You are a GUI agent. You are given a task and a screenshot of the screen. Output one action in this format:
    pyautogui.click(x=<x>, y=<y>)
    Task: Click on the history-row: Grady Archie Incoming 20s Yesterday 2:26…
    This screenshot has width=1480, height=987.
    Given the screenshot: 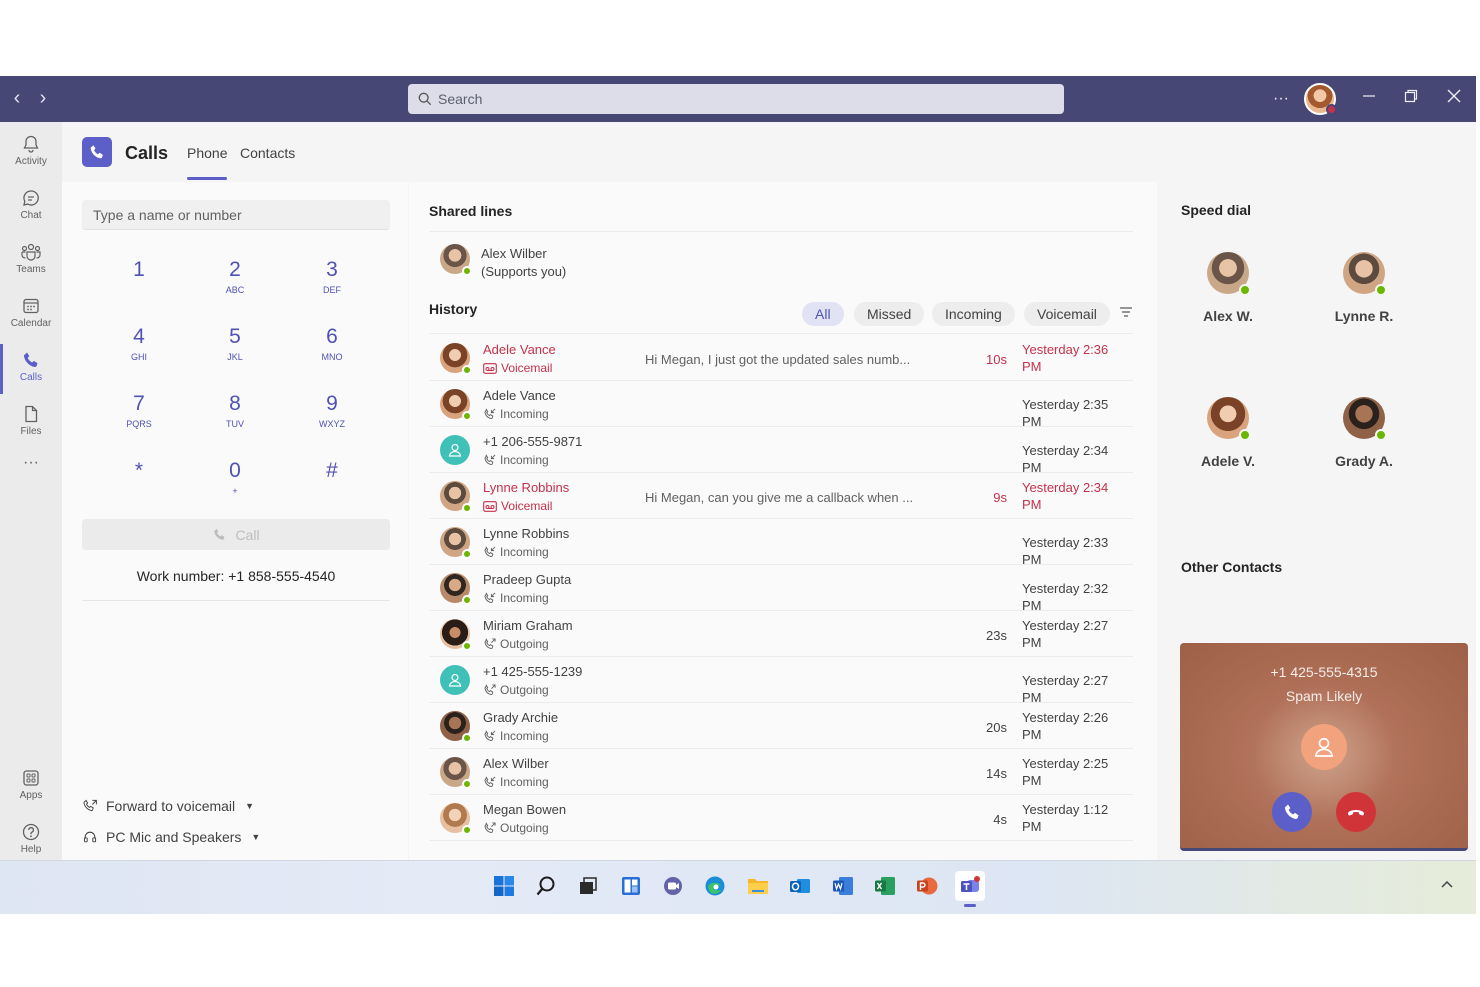 What is the action you would take?
    pyautogui.click(x=781, y=726)
    